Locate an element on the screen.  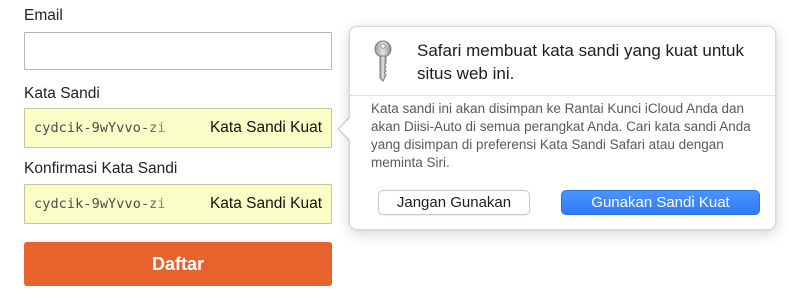
password-fade is located at coordinates (173, 128).